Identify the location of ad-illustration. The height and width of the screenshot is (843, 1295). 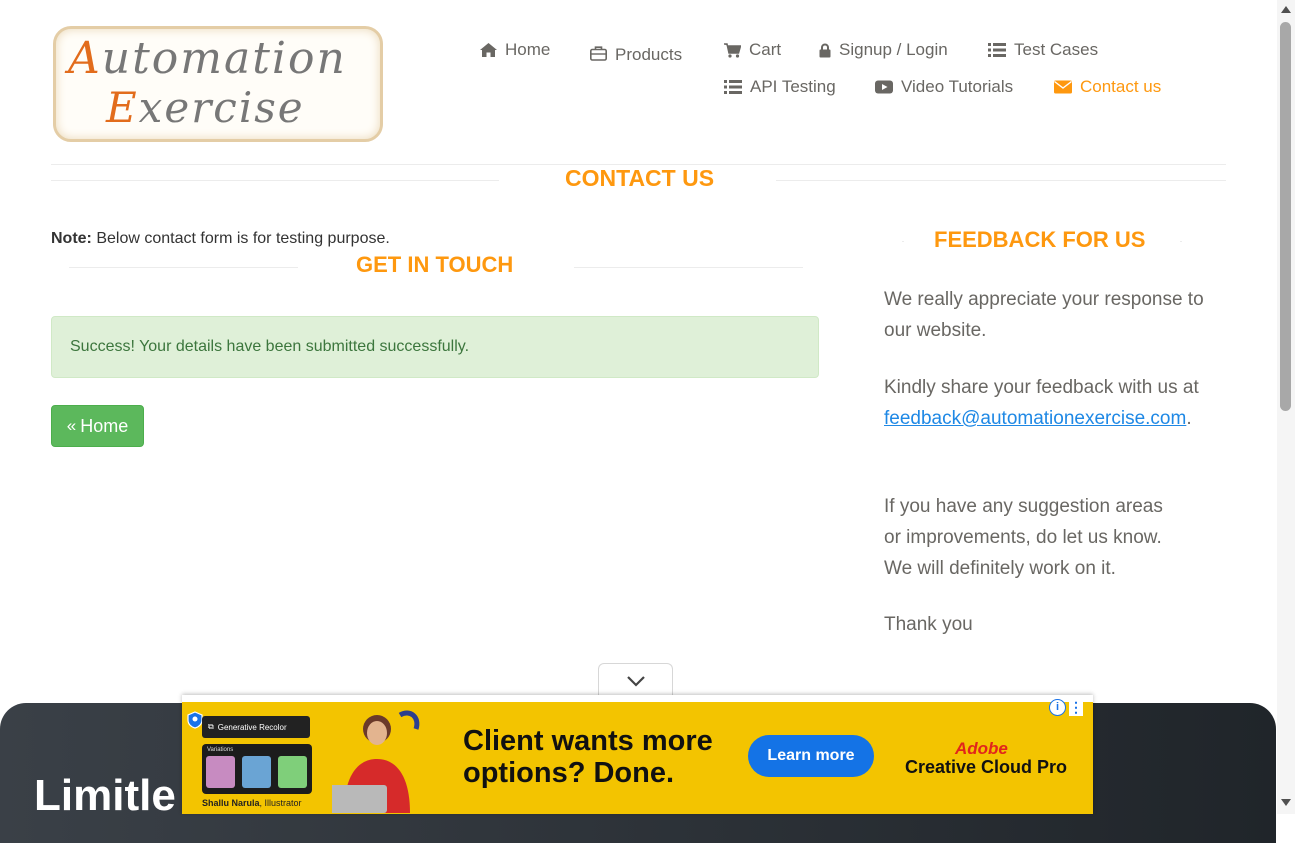
(376, 761).